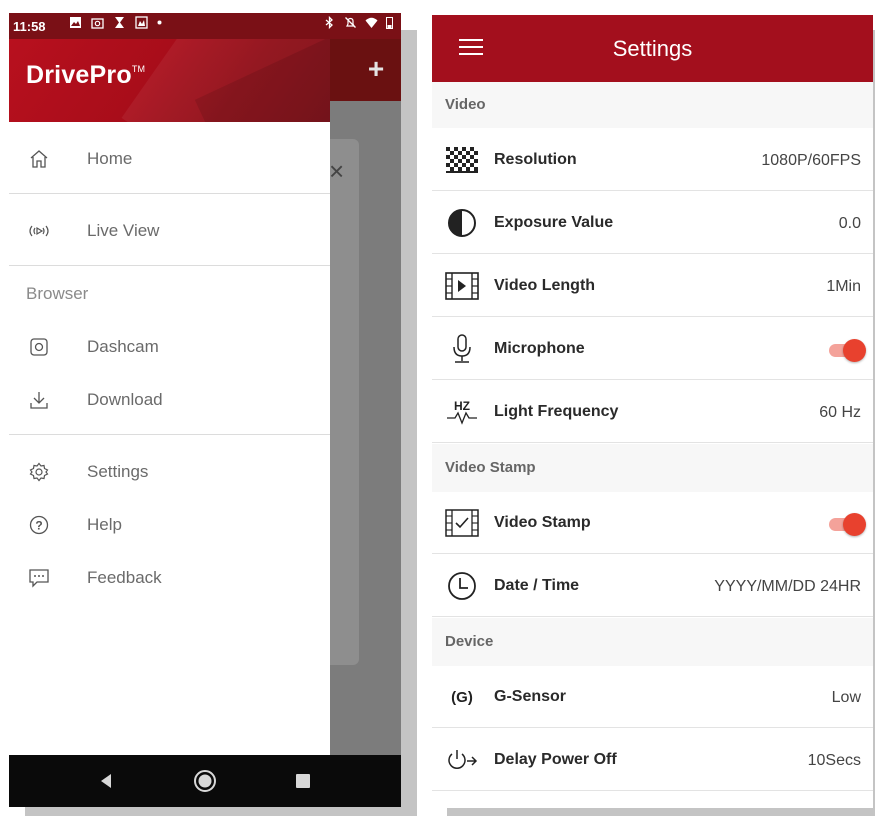 The height and width of the screenshot is (816, 875). What do you see at coordinates (846, 697) in the screenshot?
I see `setting-value: Low` at bounding box center [846, 697].